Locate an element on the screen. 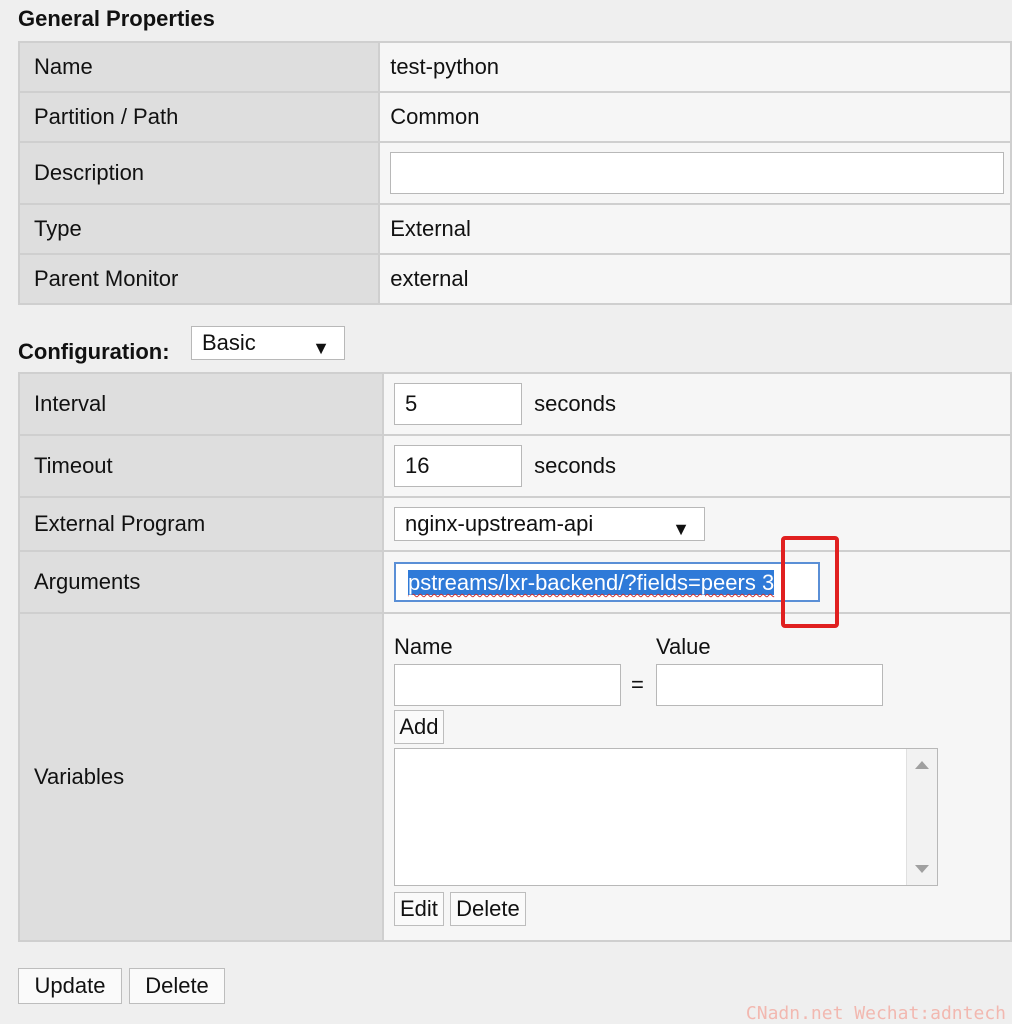  interval-input: 5 is located at coordinates (457, 404).